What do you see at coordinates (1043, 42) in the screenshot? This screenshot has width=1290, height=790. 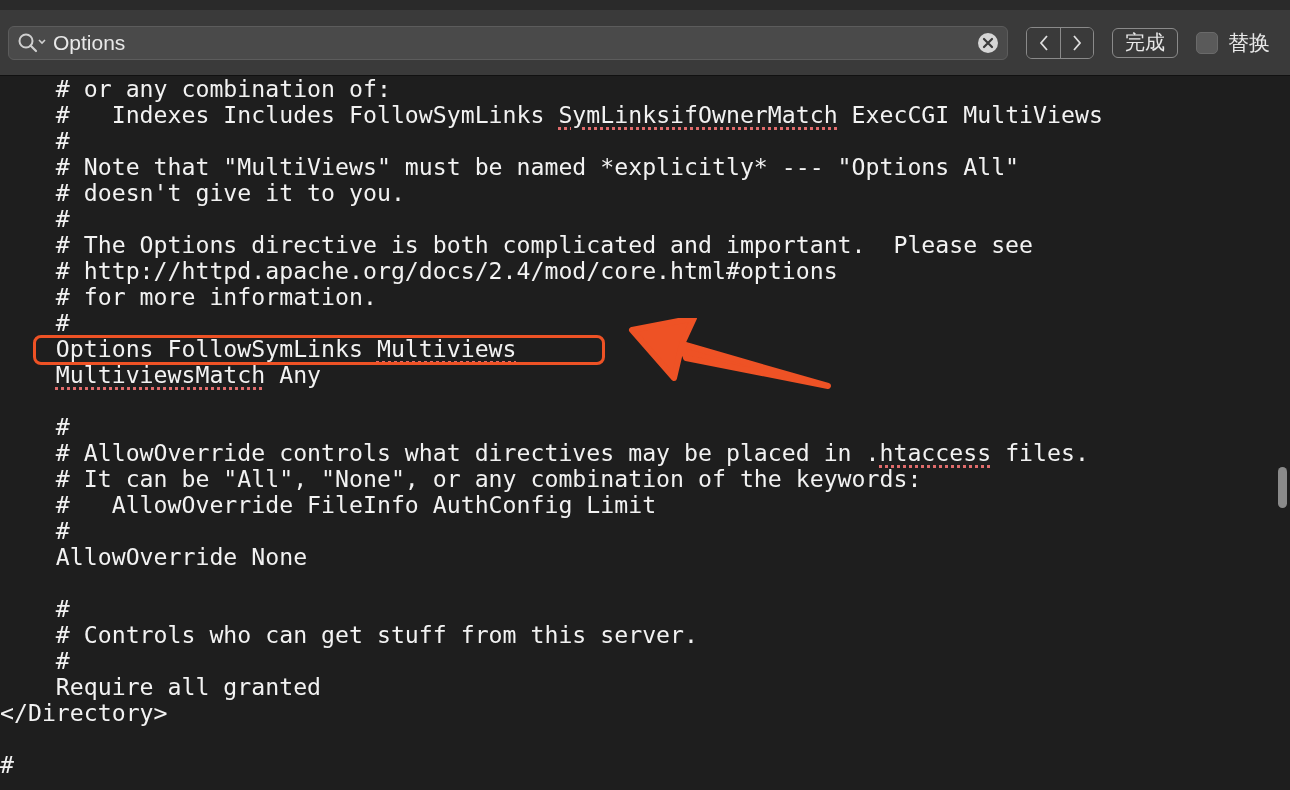 I see `chevron-left-icon` at bounding box center [1043, 42].